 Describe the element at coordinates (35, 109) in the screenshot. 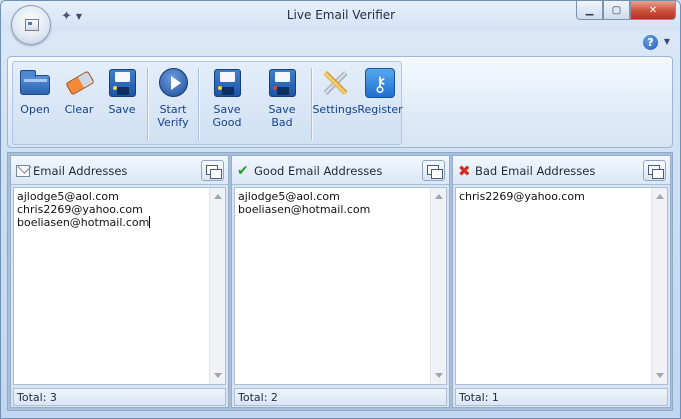

I see `open-label: Open` at that location.